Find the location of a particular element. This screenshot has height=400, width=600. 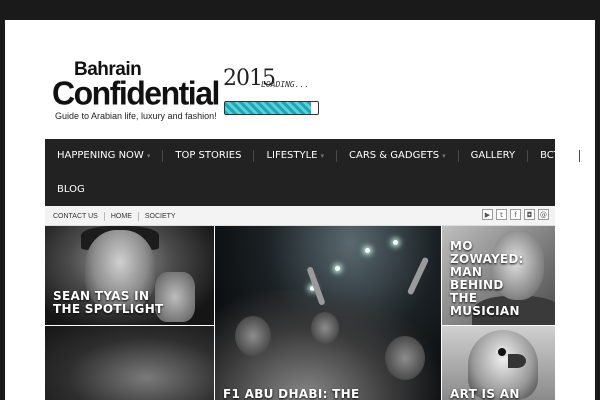

nav-item: CARS & GADGETS ▾ is located at coordinates (397, 155).